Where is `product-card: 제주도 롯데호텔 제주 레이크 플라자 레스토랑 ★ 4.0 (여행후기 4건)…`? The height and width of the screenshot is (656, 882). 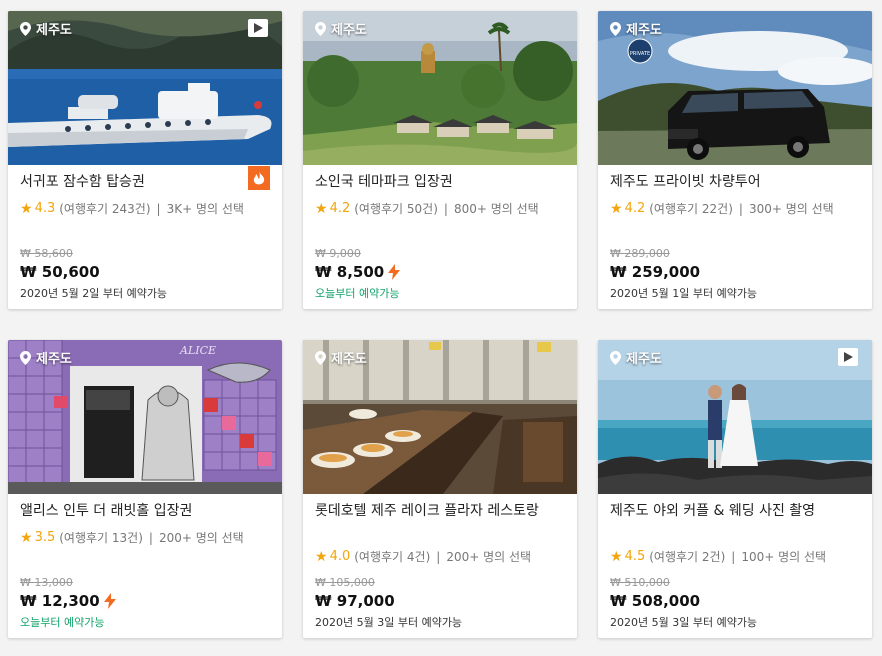 product-card: 제주도 롯데호텔 제주 레이크 플라자 레스토랑 ★ 4.0 (여행후기 4건)… is located at coordinates (440, 489).